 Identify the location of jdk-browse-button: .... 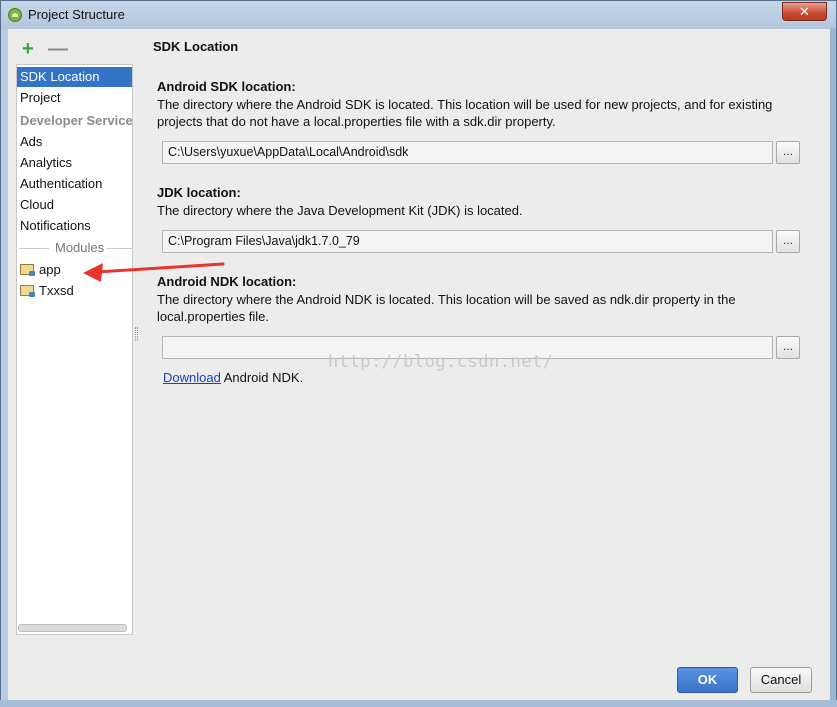
(788, 241).